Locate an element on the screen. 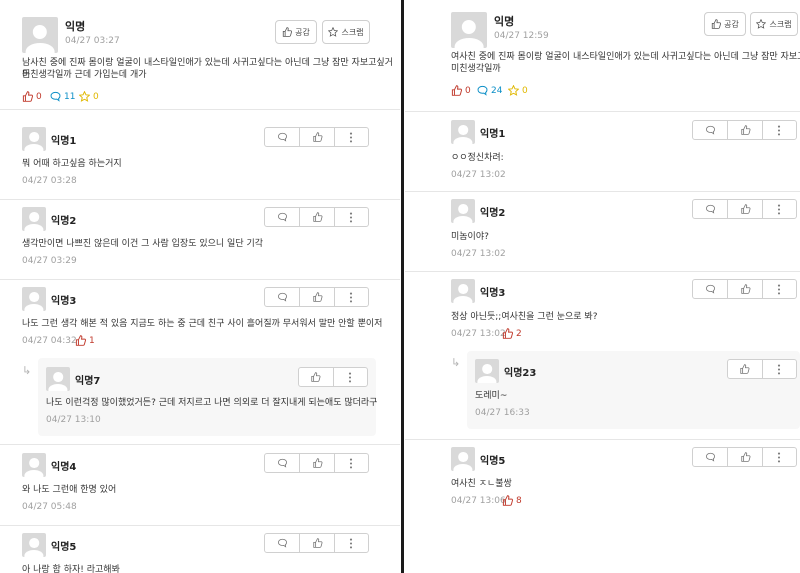 This screenshot has width=800, height=573. comment-like-count: 1 is located at coordinates (85, 340).